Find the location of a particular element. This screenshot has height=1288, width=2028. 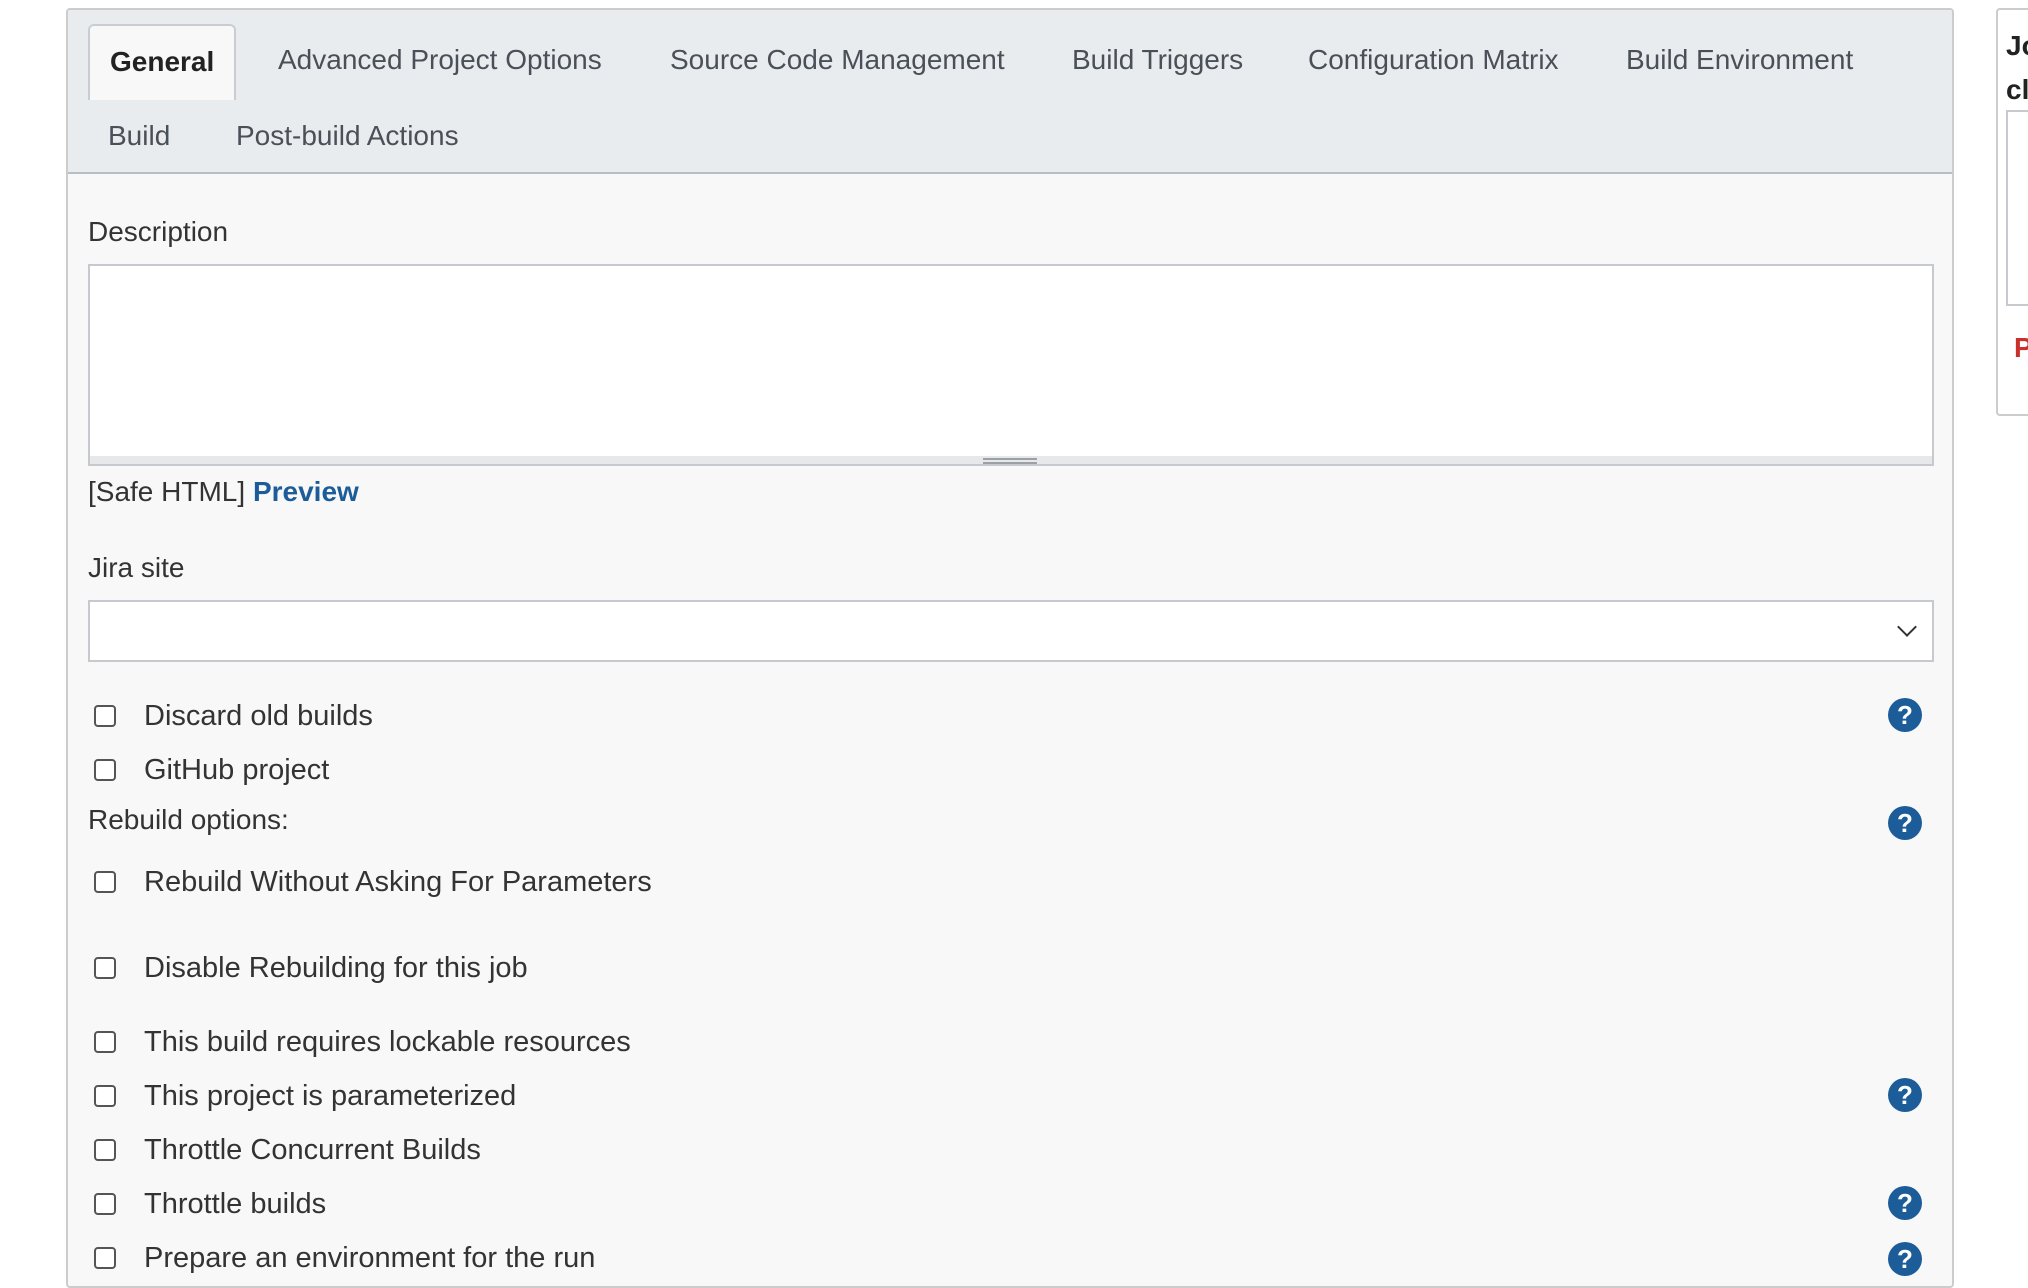

prepare-environment-label: Prepare an environment for the run is located at coordinates (370, 1257).